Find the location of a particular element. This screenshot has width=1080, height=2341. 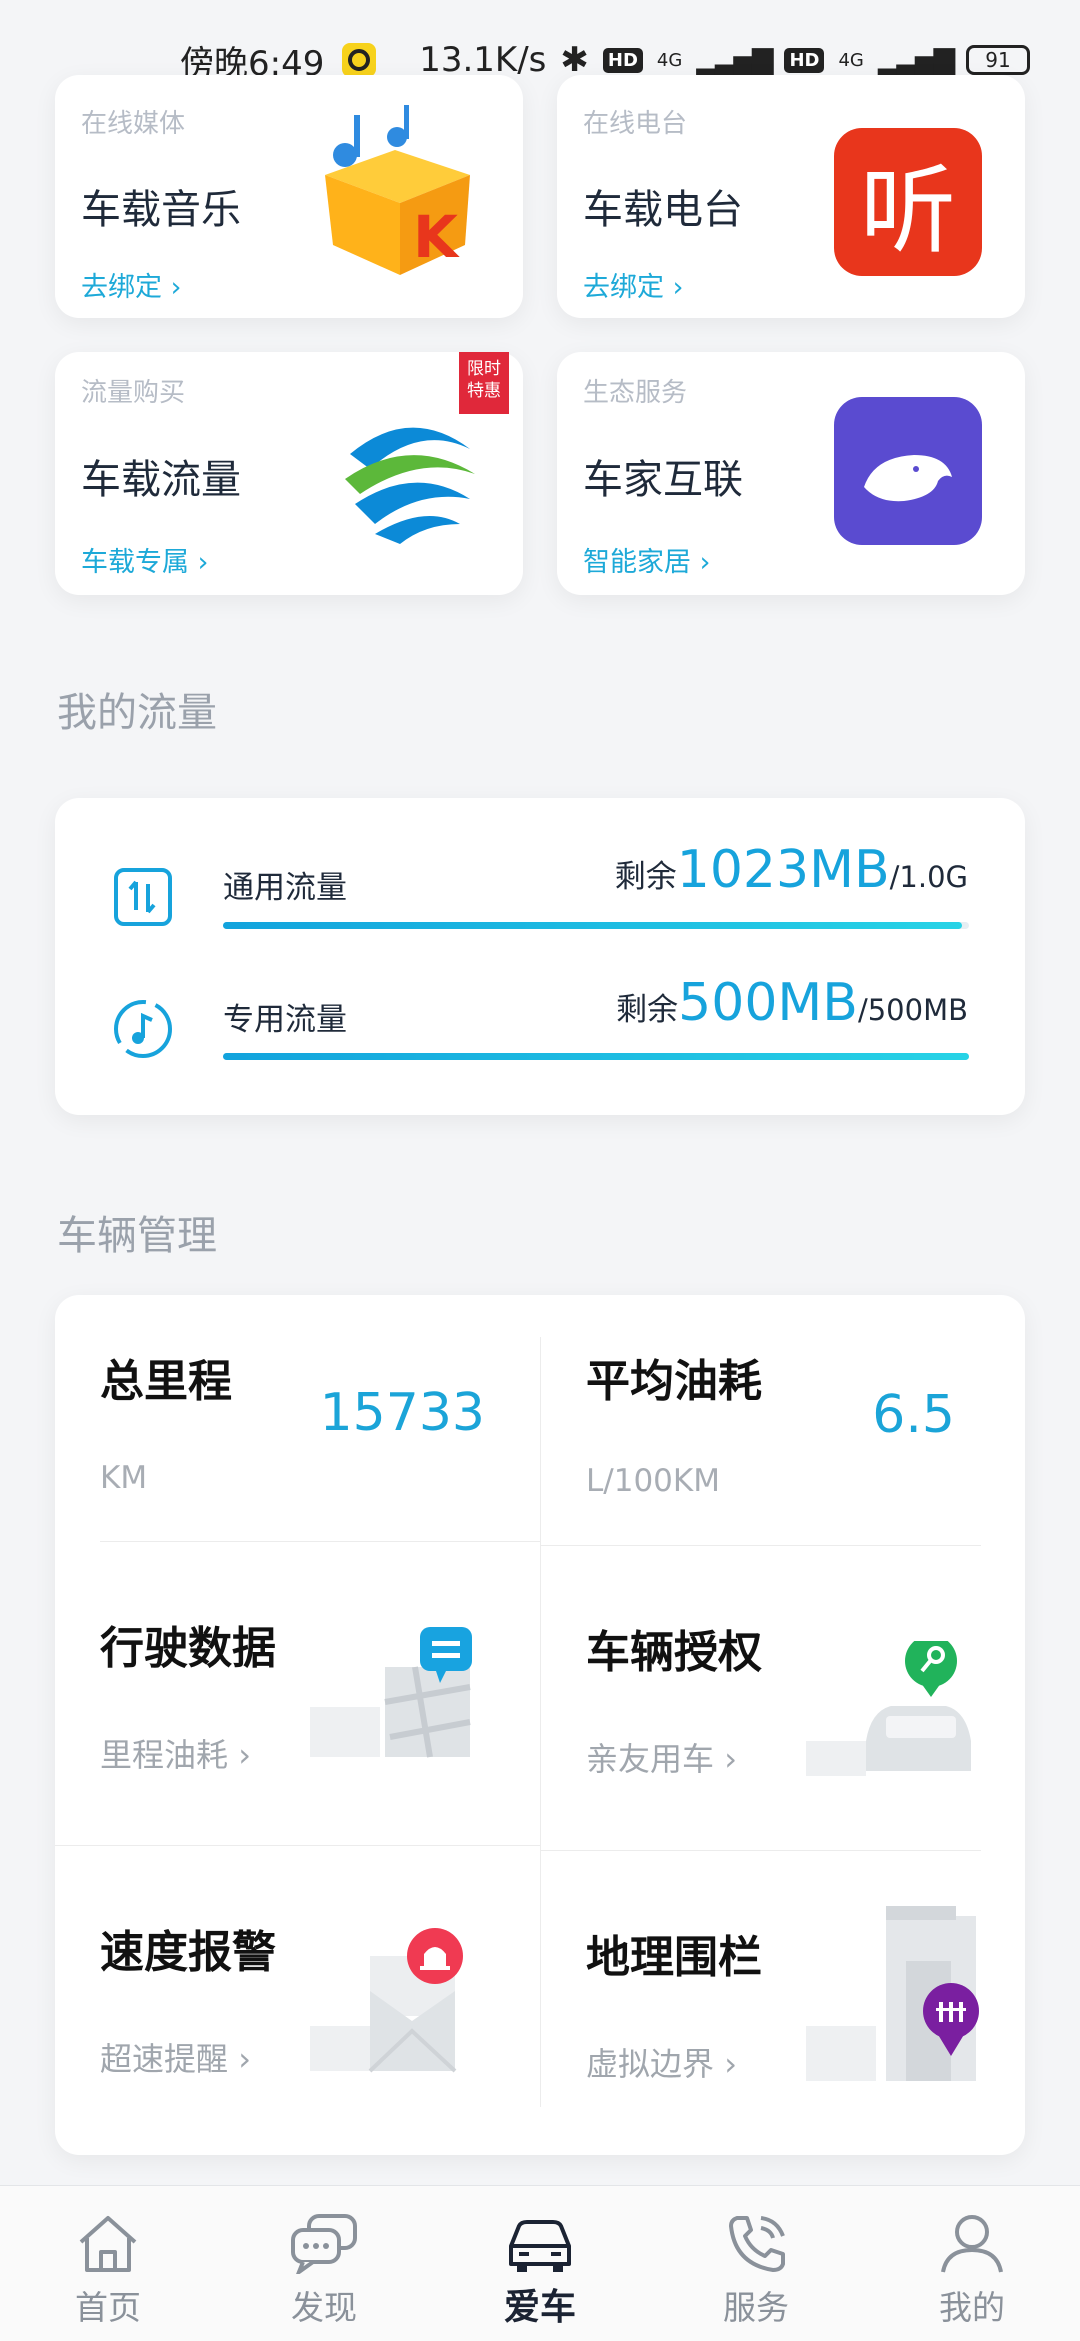

total-mileage-cell: 总里程 15733 KM is located at coordinates (297, 1418).